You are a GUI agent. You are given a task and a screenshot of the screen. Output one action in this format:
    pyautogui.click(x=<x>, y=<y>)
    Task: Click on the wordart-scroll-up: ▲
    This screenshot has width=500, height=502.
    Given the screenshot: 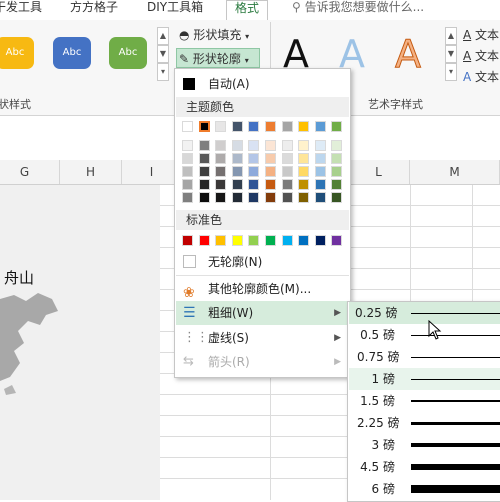 What is the action you would take?
    pyautogui.click(x=451, y=36)
    